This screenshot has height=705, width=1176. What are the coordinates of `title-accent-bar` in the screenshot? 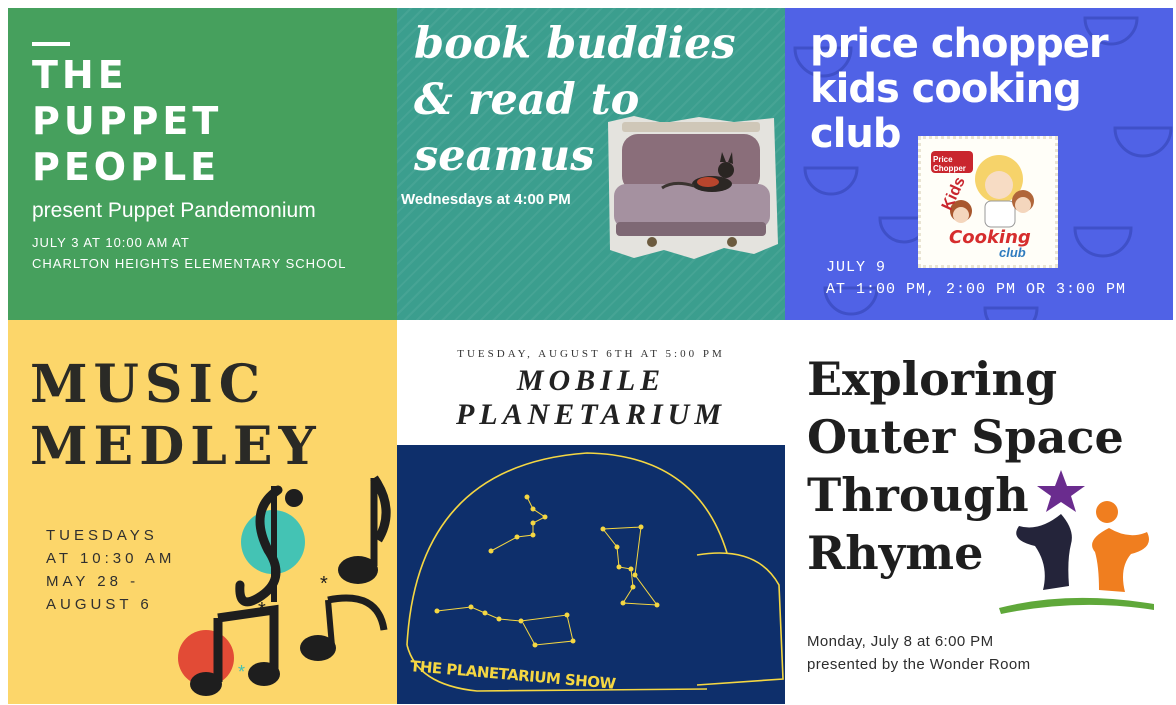 It's located at (51, 44).